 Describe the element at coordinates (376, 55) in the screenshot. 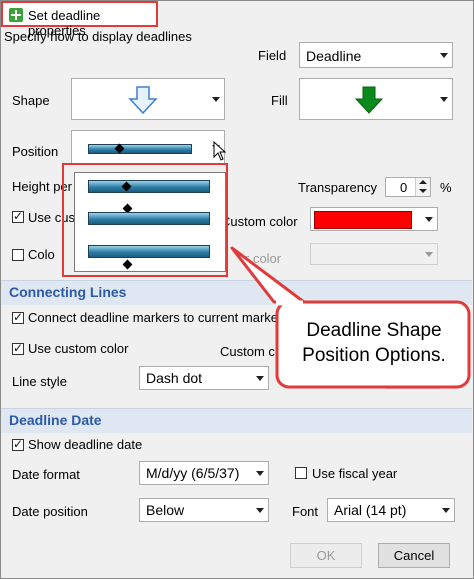

I see `field-dropdown: Deadline` at that location.